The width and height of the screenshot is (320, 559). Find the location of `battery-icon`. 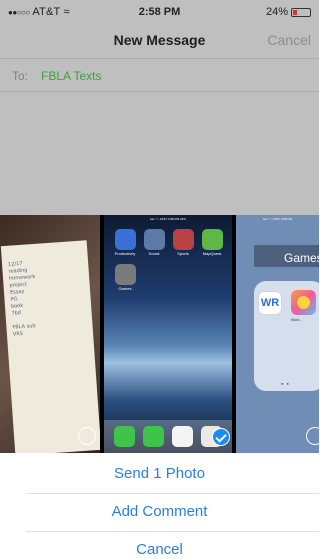

battery-icon is located at coordinates (301, 12).